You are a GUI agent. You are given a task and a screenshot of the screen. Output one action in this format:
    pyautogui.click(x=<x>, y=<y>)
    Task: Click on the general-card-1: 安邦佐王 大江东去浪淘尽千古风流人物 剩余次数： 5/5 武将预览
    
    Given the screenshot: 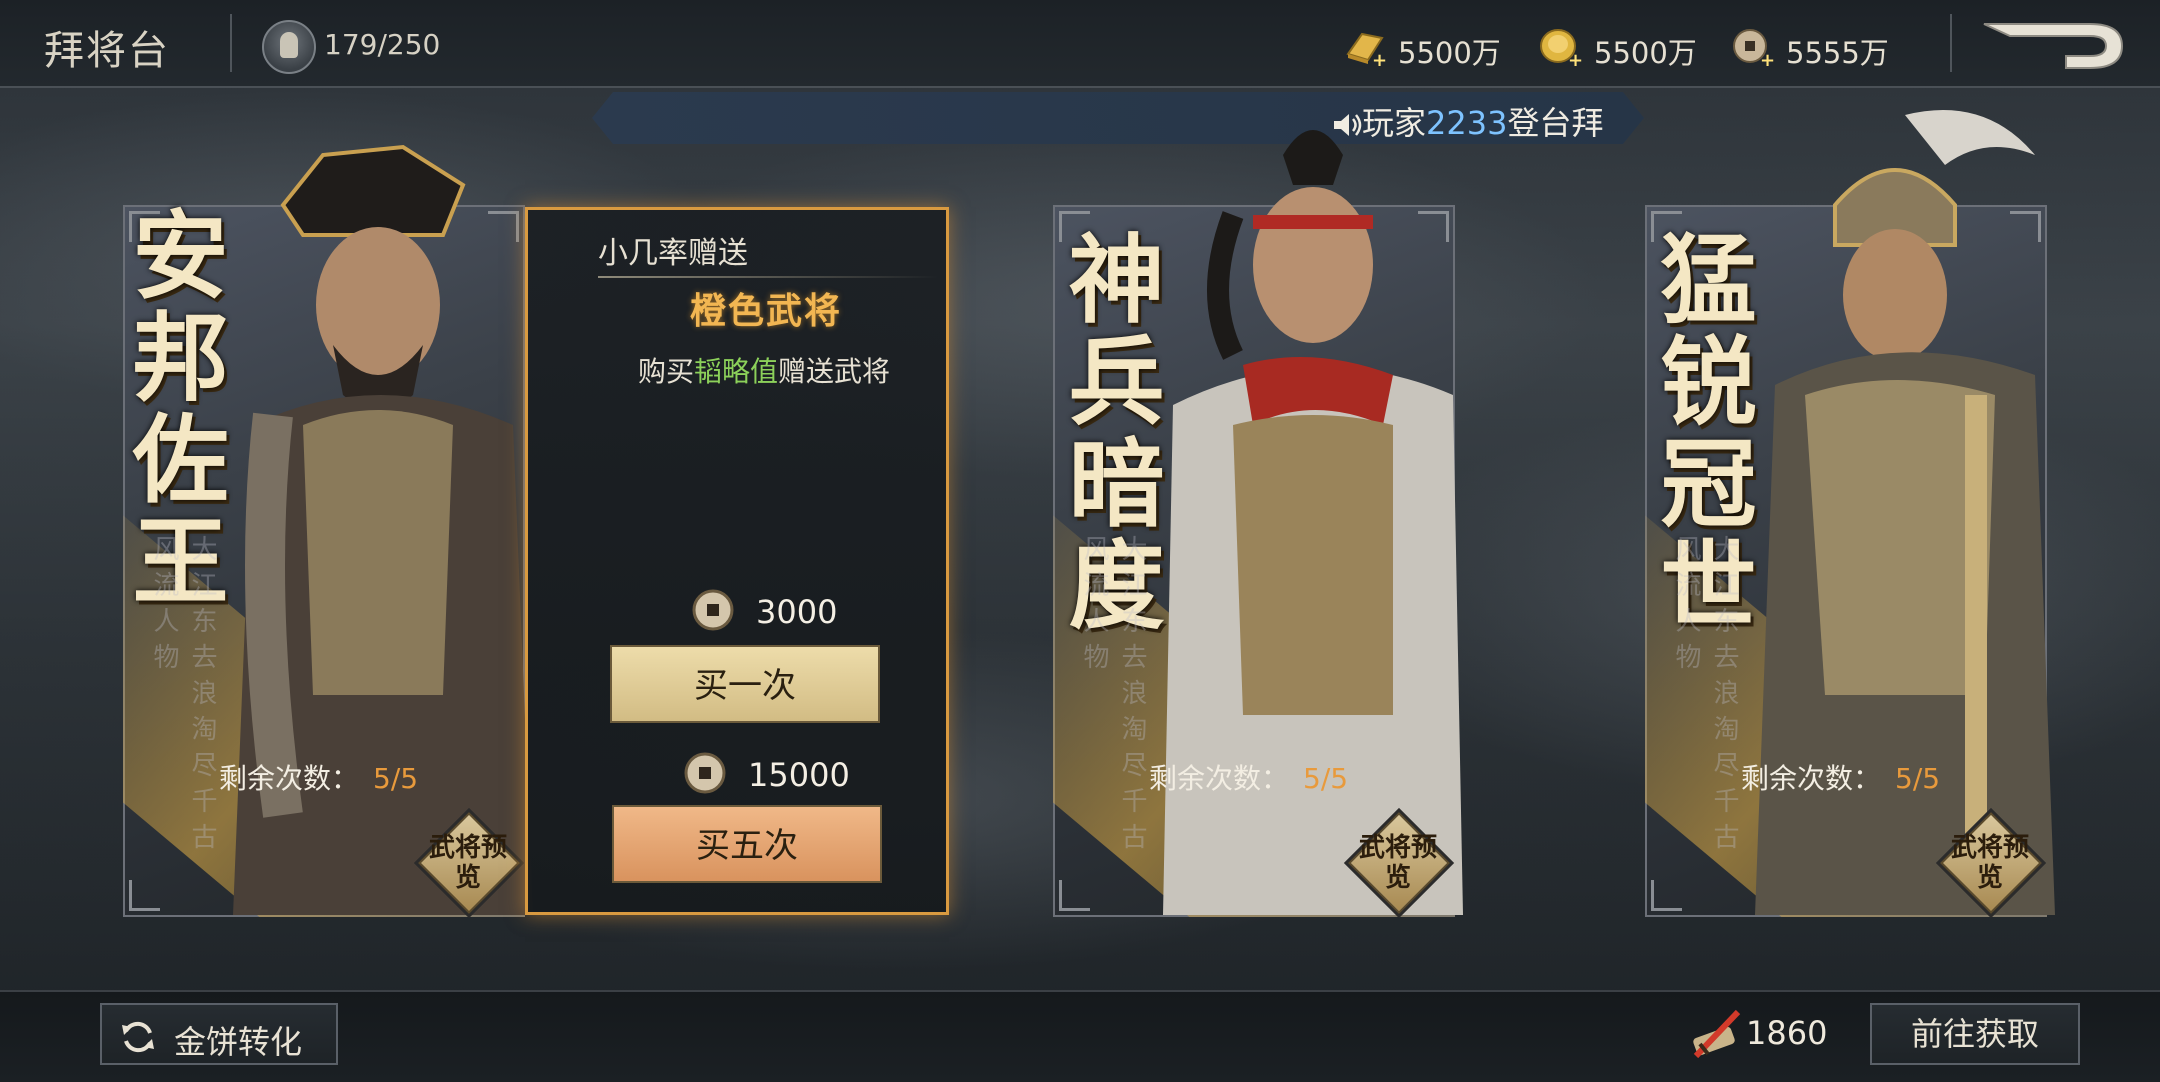 What is the action you would take?
    pyautogui.click(x=324, y=530)
    